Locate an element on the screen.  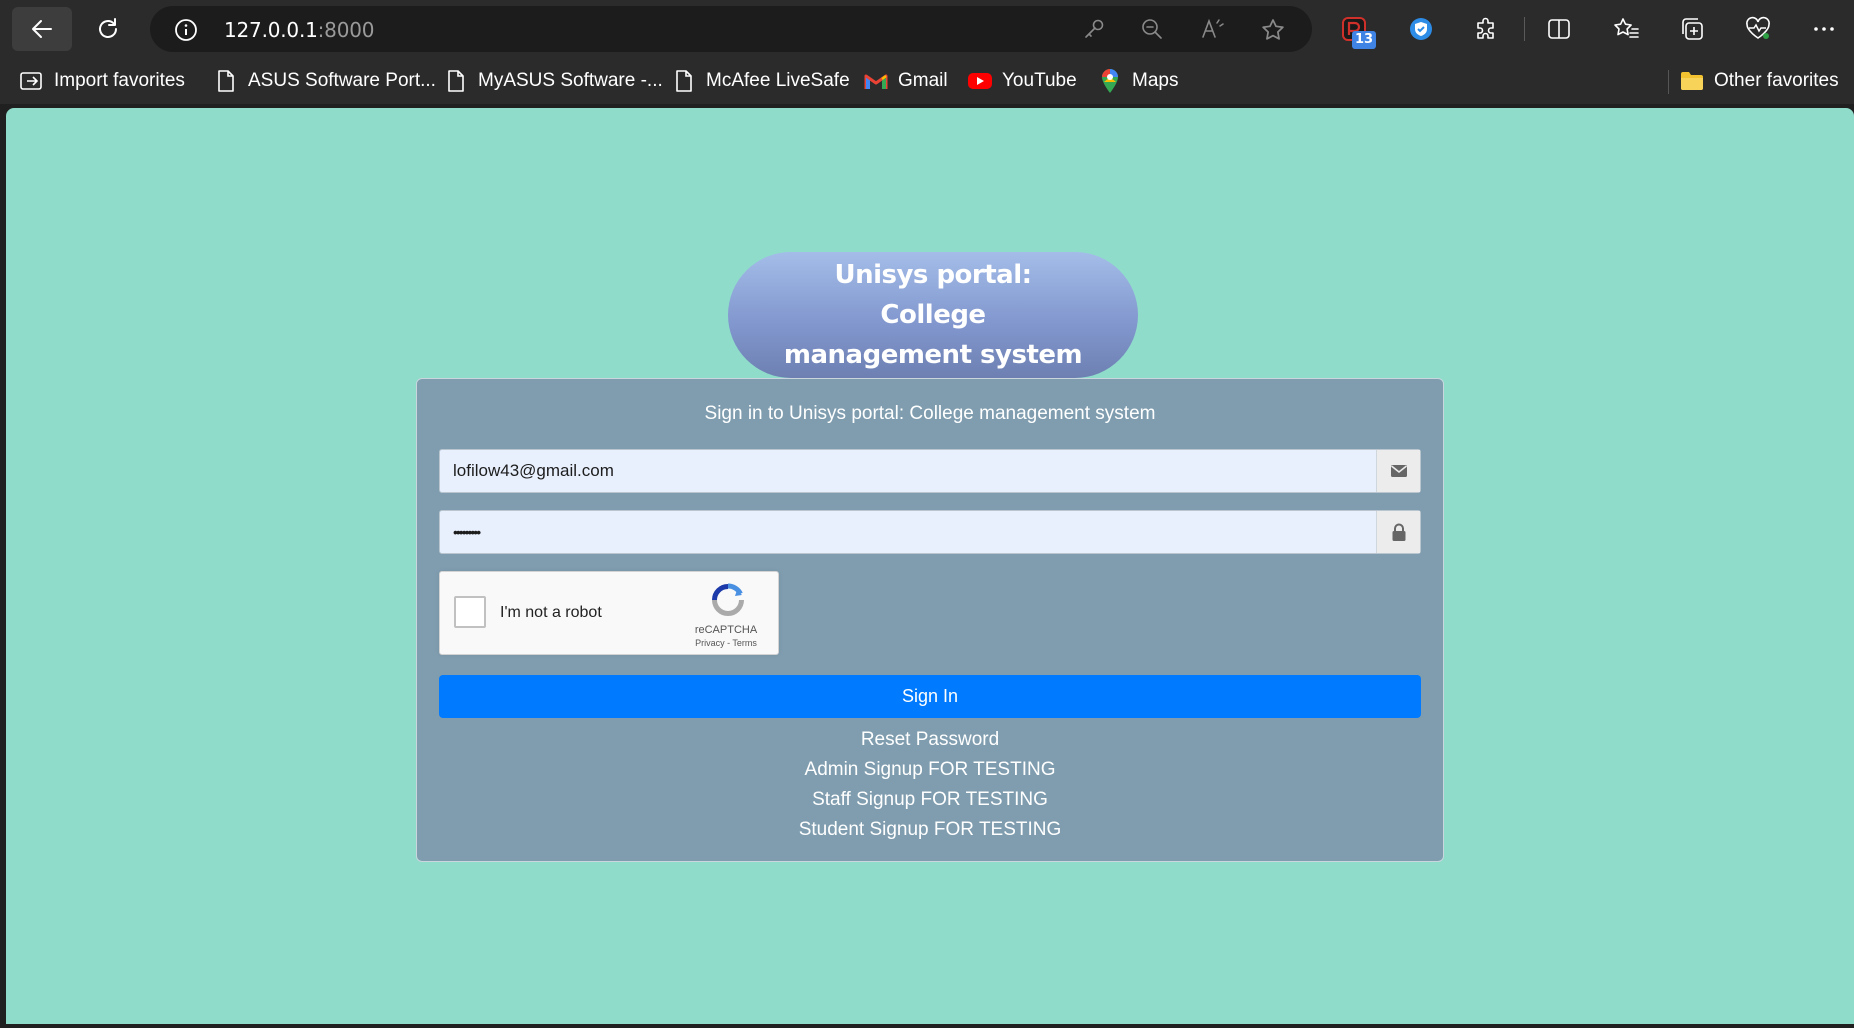
bookmark-other-favorites: Other favorites is located at coordinates (1758, 81).